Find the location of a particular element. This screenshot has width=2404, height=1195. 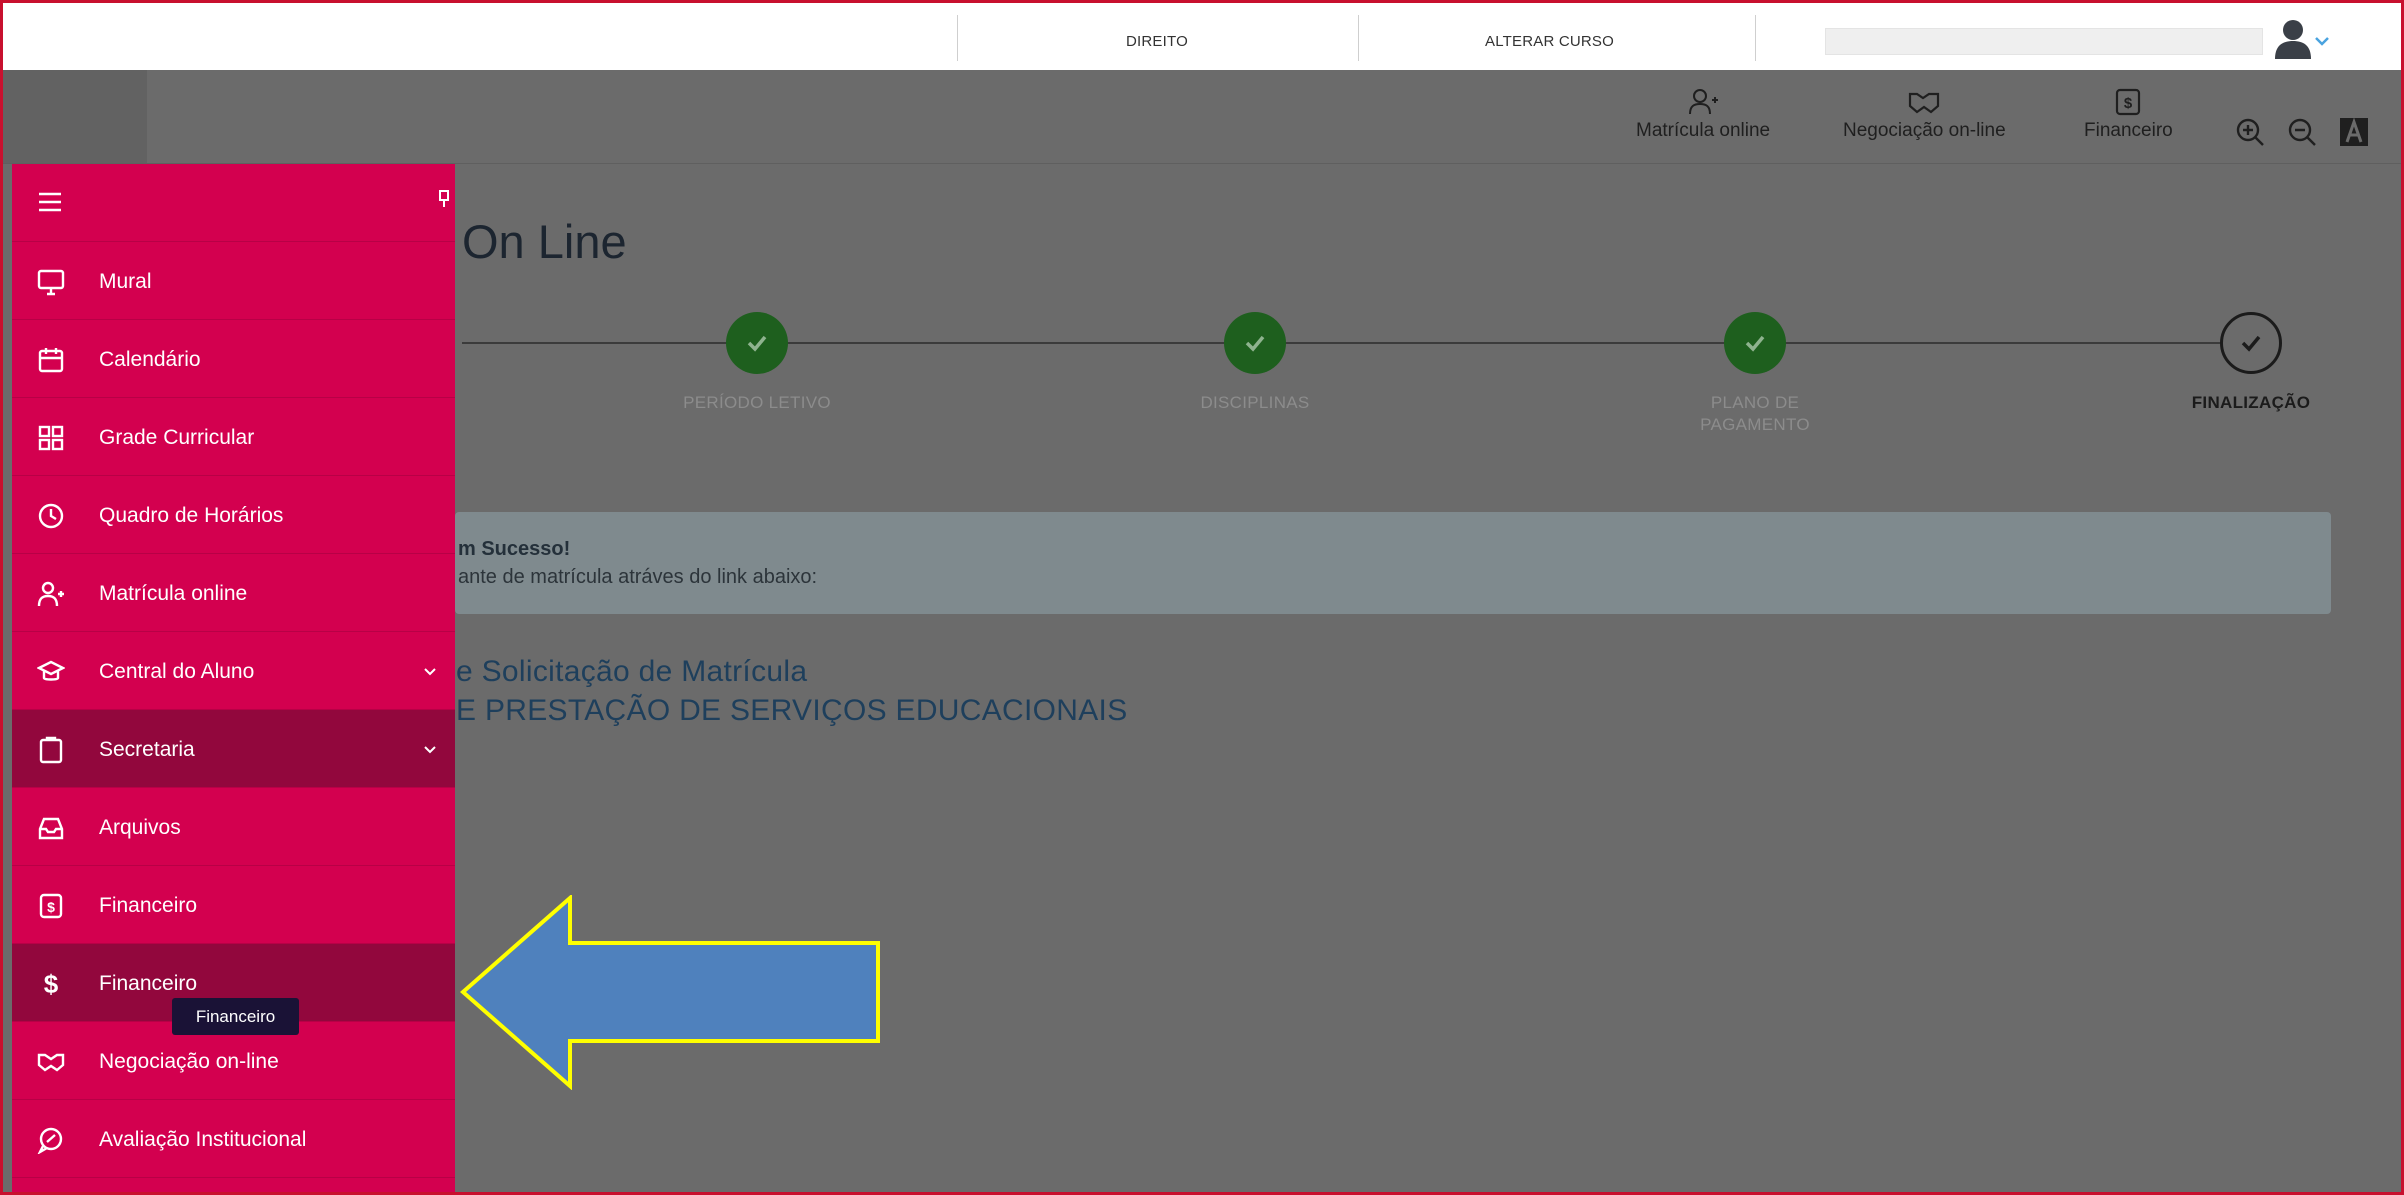

sidebar-item-label: Arquivos is located at coordinates (140, 827).